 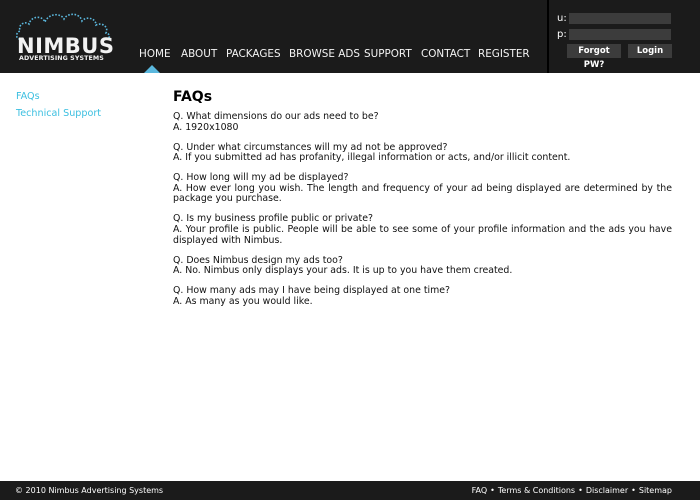 What do you see at coordinates (199, 54) in the screenshot?
I see `nav-about: ABOUT` at bounding box center [199, 54].